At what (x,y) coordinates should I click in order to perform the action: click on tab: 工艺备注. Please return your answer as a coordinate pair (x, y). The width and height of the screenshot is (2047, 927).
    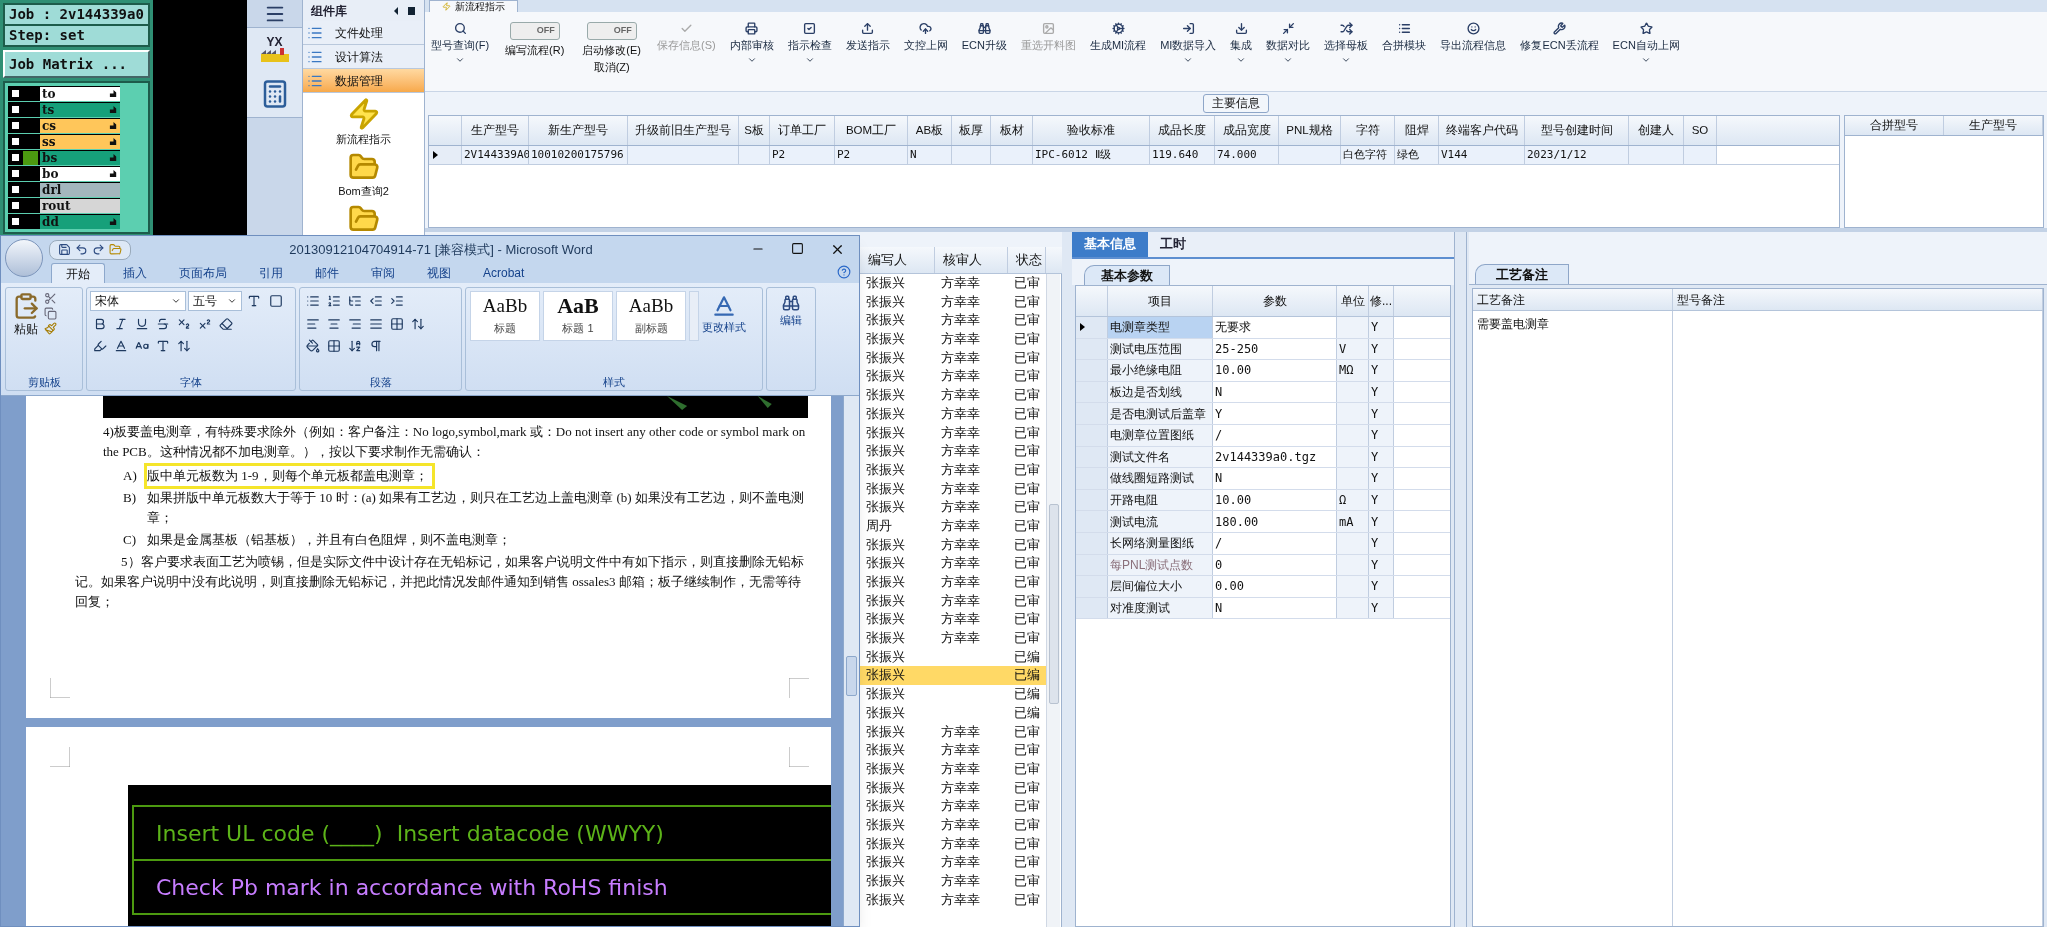
    Looking at the image, I should click on (1522, 274).